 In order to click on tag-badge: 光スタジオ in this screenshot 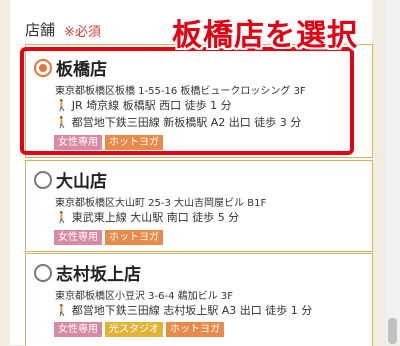, I will do `click(134, 329)`.